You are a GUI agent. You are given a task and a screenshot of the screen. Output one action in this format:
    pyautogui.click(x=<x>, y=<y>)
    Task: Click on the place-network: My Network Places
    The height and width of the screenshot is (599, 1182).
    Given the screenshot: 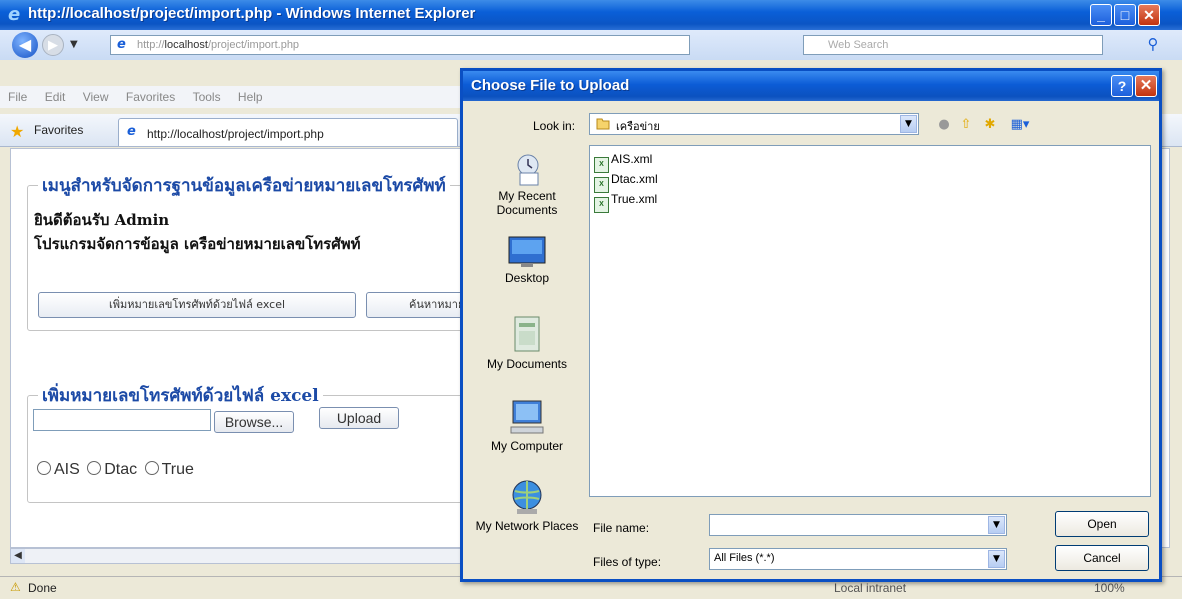 What is the action you would take?
    pyautogui.click(x=527, y=505)
    